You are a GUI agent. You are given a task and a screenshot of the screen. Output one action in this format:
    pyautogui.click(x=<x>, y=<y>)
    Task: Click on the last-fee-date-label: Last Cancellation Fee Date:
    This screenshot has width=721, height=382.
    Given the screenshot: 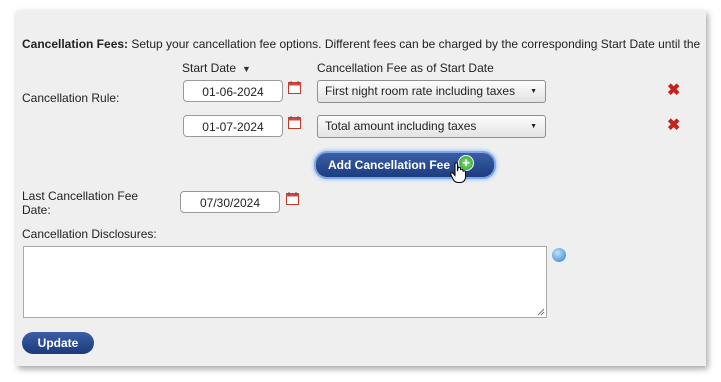 What is the action you would take?
    pyautogui.click(x=80, y=203)
    